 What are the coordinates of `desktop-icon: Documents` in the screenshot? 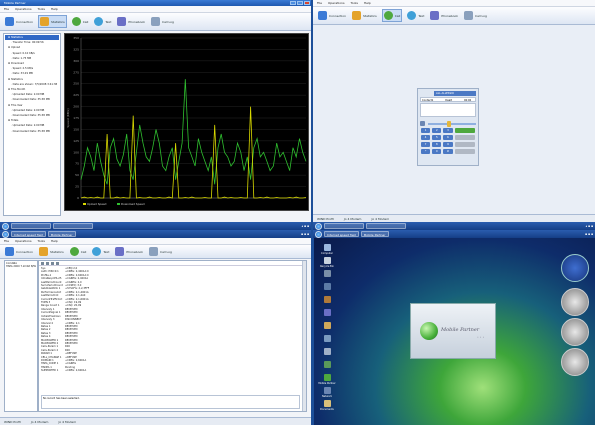 It's located at (327, 405).